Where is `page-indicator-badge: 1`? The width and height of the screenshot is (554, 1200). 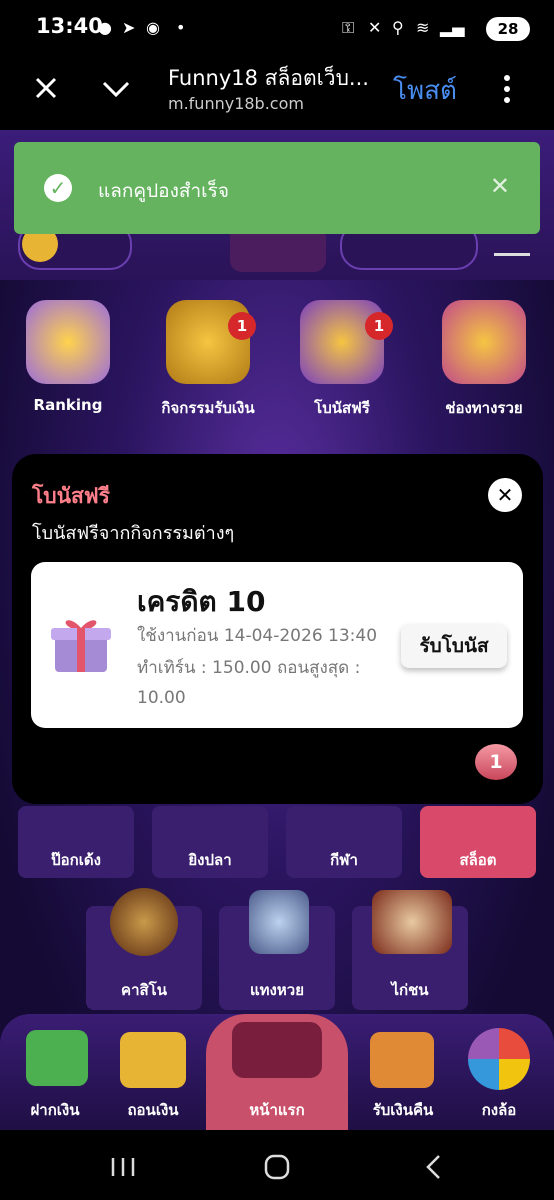 page-indicator-badge: 1 is located at coordinates (496, 762).